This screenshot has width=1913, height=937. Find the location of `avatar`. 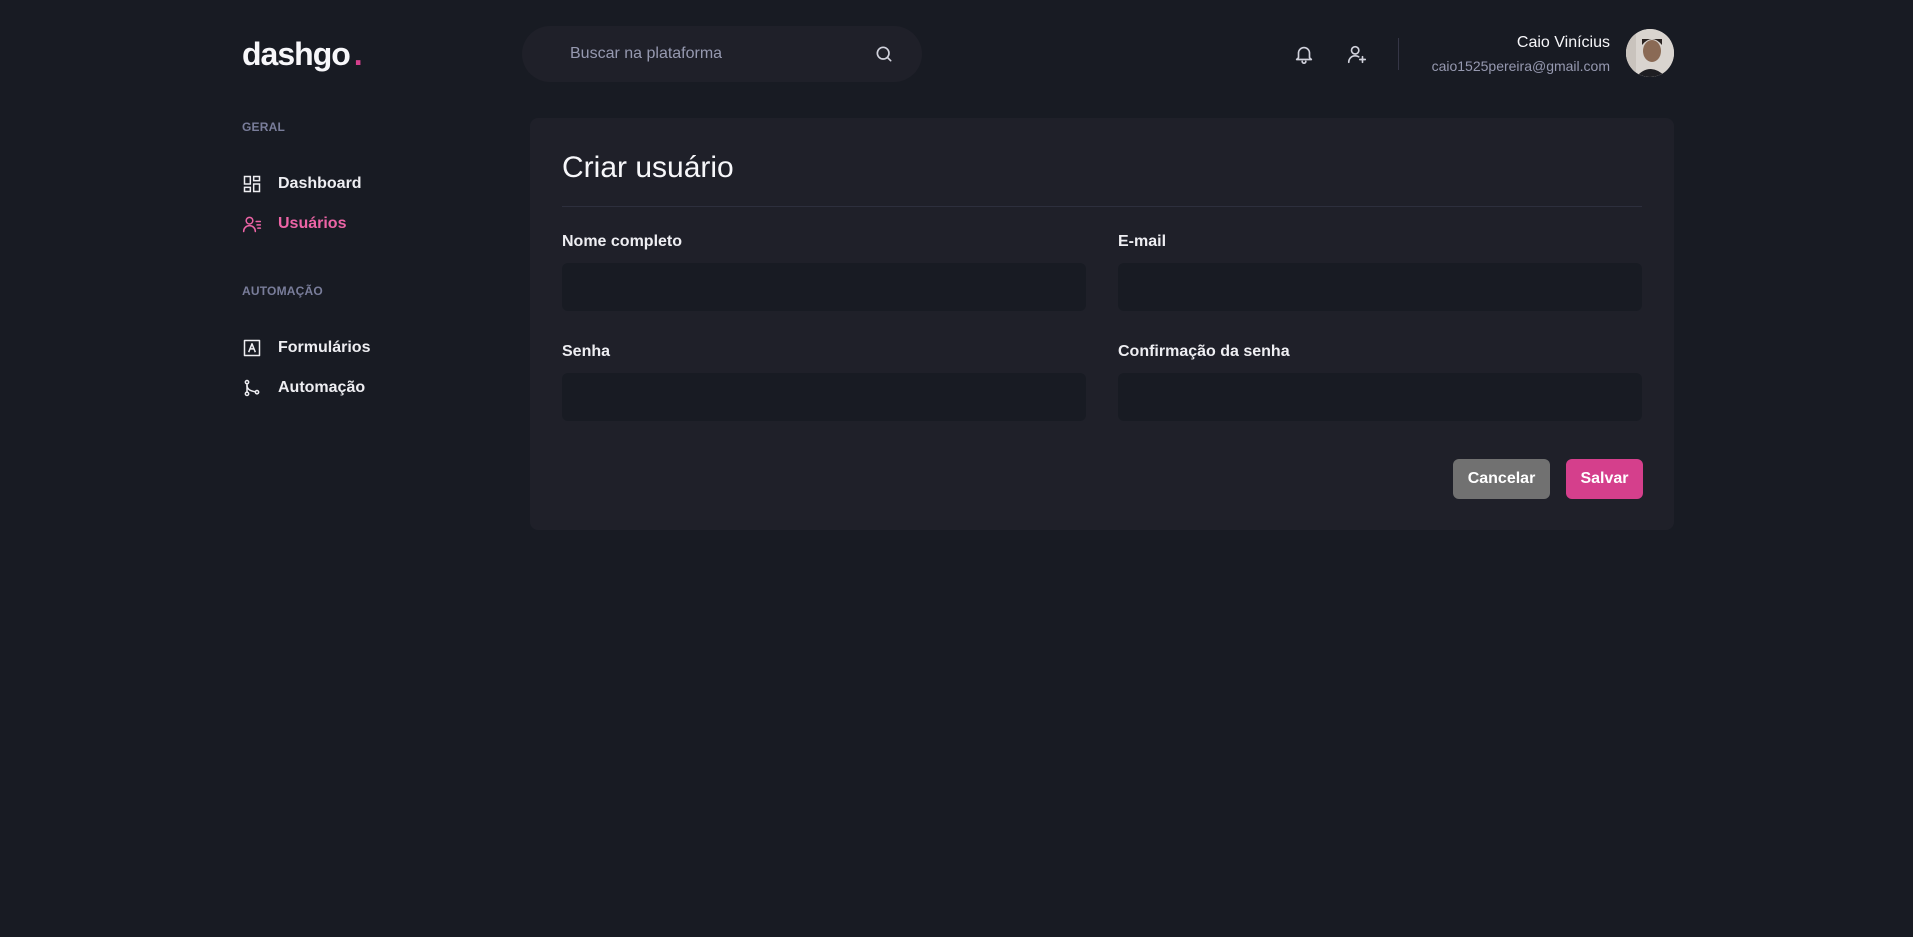

avatar is located at coordinates (1650, 53).